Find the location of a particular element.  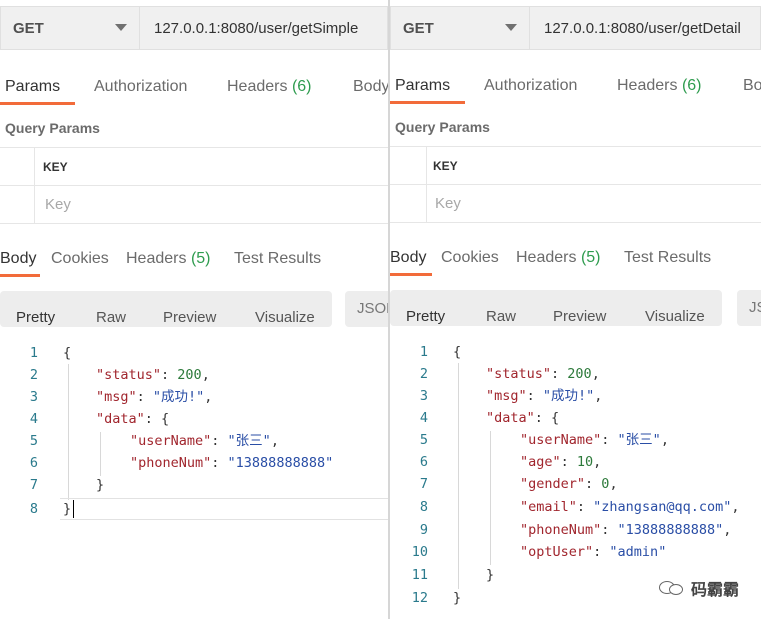

code-text: "msg": "成功!", is located at coordinates (544, 396).